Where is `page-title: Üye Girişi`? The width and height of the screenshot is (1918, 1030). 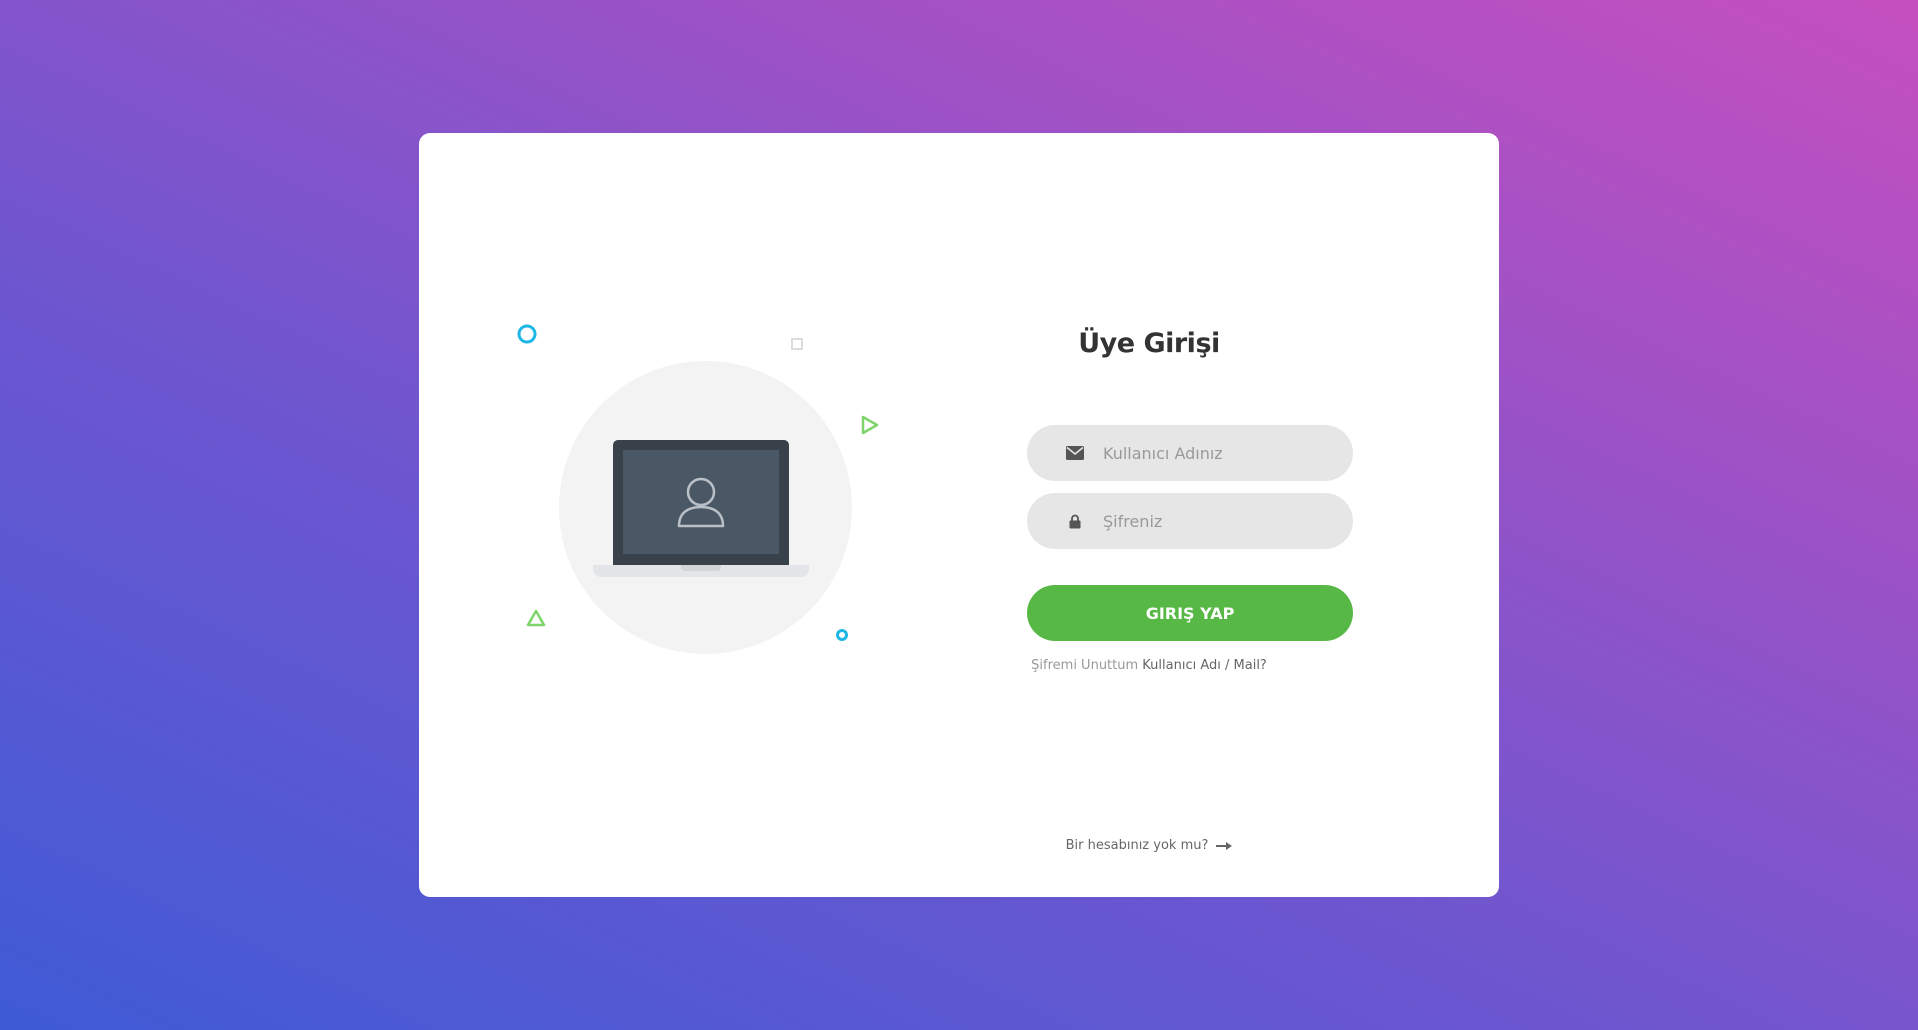
page-title: Üye Girişi is located at coordinates (1149, 343).